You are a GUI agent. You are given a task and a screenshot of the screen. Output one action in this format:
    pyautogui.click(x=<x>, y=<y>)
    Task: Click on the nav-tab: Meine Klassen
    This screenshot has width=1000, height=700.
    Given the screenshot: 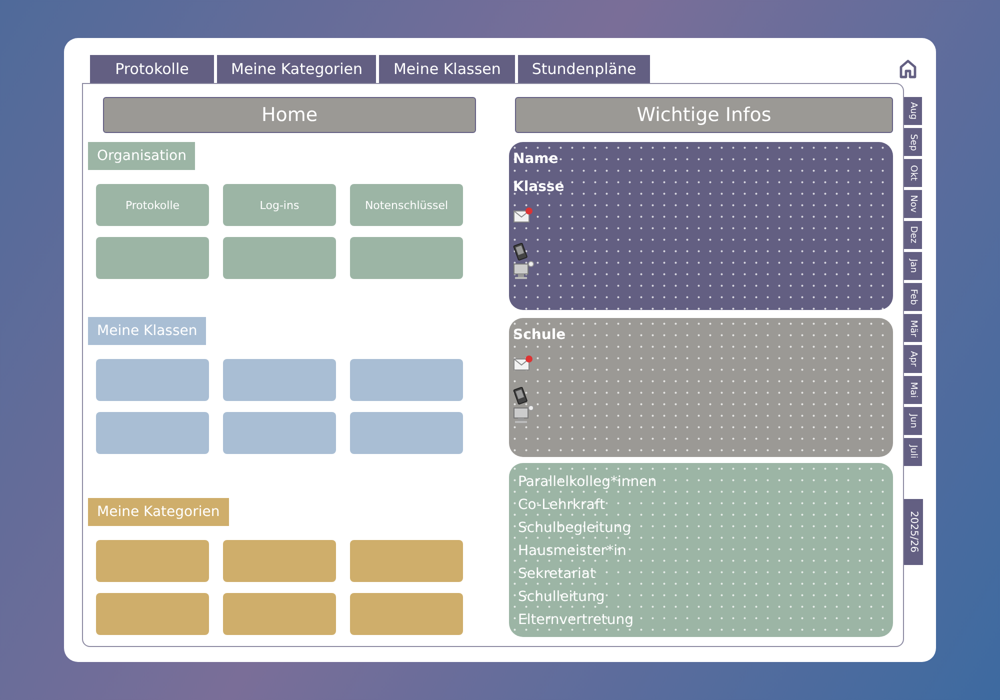 What is the action you would take?
    pyautogui.click(x=447, y=69)
    